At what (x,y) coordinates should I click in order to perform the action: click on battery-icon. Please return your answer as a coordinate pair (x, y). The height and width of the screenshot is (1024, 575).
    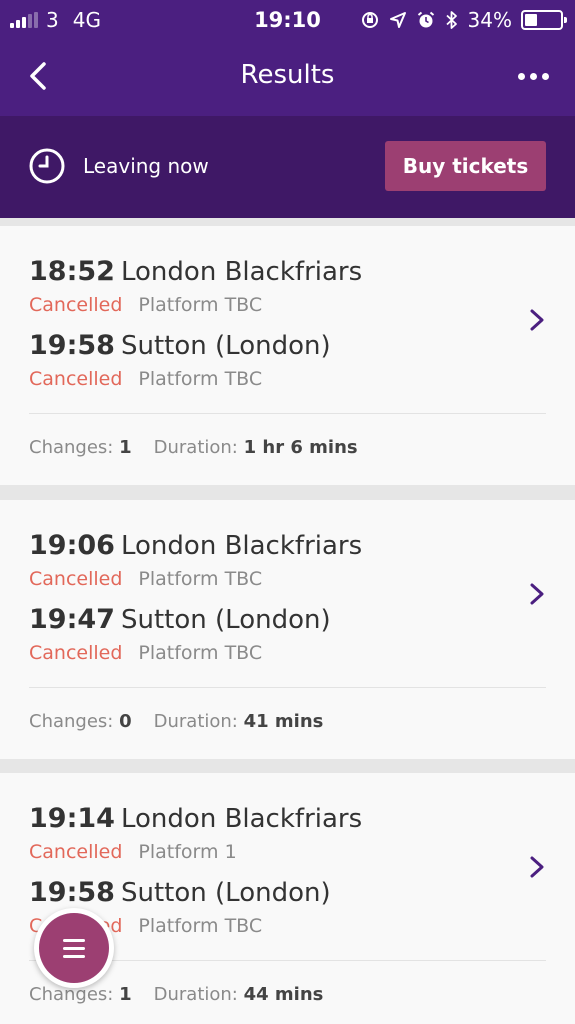
    Looking at the image, I should click on (544, 20).